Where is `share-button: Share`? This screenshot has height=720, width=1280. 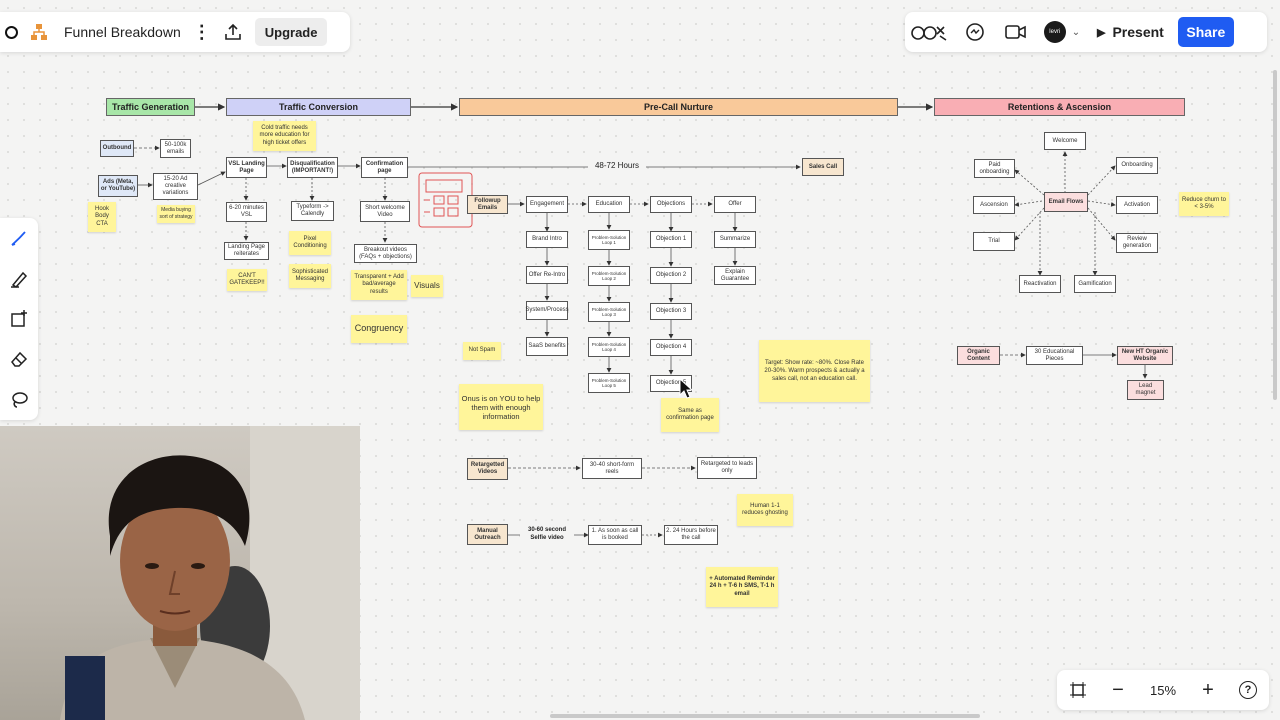
share-button: Share is located at coordinates (1205, 32).